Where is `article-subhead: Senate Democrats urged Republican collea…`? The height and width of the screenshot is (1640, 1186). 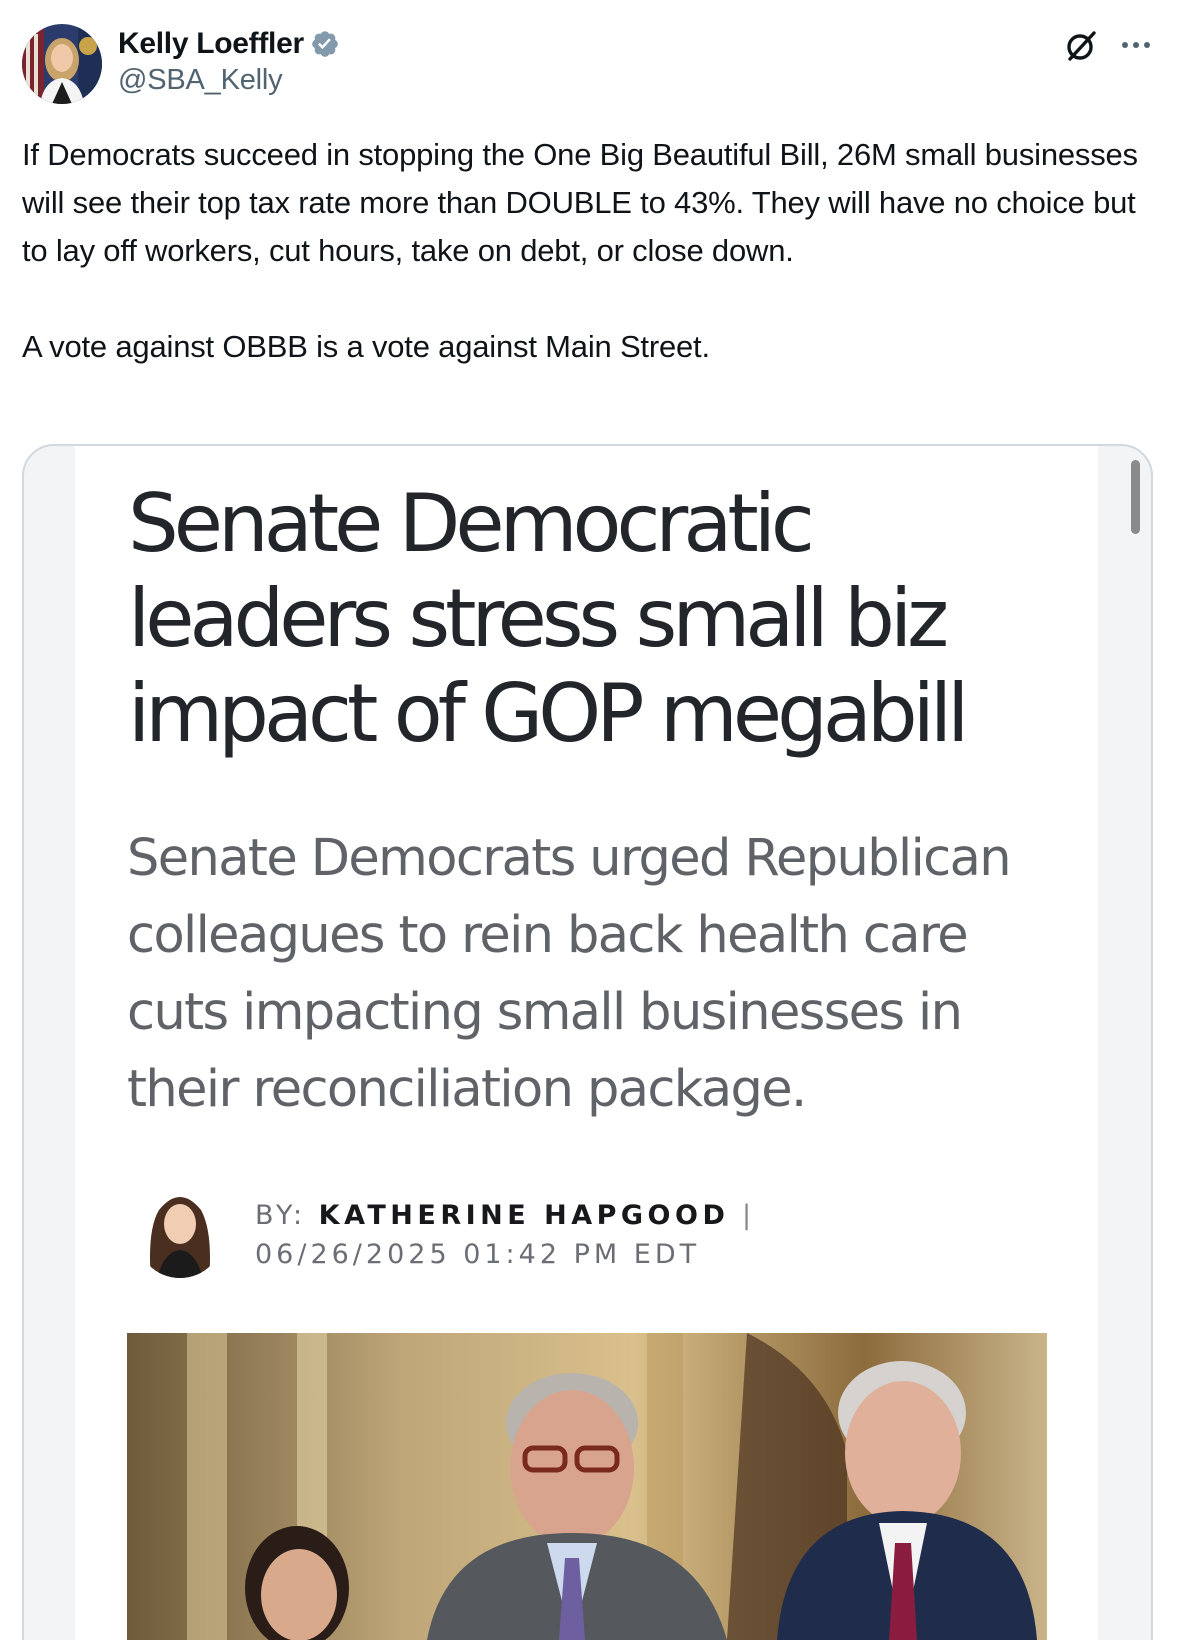 article-subhead: Senate Democrats urged Republican collea… is located at coordinates (569, 974).